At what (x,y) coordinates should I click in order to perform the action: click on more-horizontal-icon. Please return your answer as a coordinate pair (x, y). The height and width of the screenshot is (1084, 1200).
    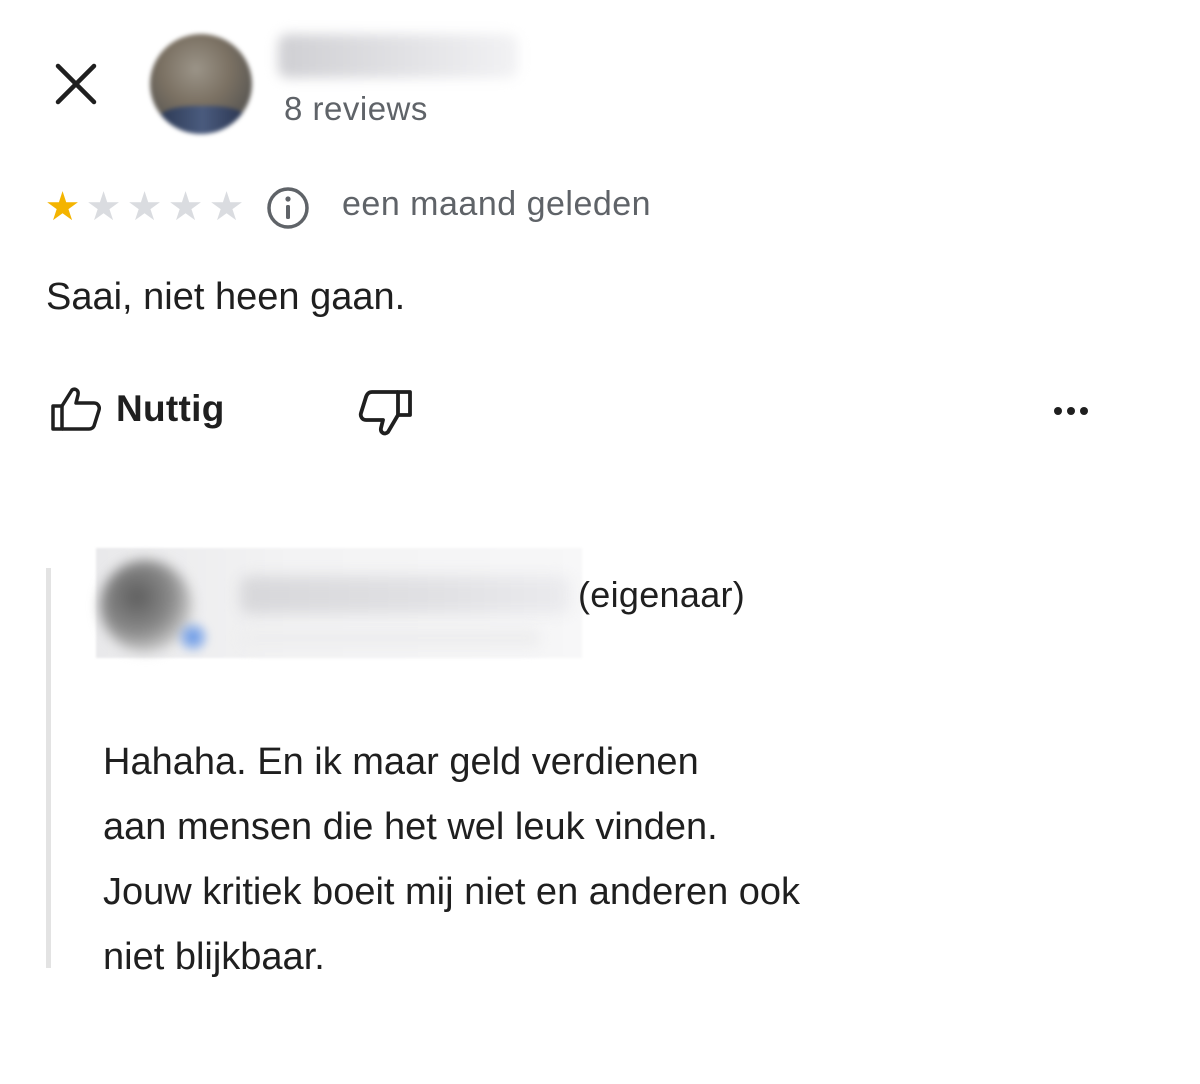
    Looking at the image, I should click on (1071, 411).